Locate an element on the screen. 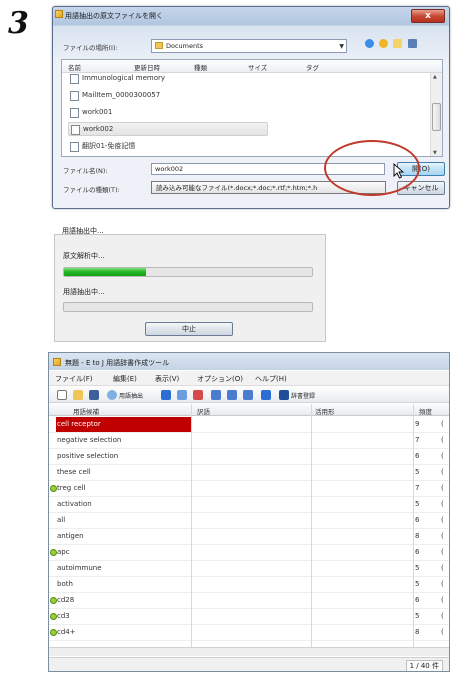  up-folder-icon is located at coordinates (384, 43).